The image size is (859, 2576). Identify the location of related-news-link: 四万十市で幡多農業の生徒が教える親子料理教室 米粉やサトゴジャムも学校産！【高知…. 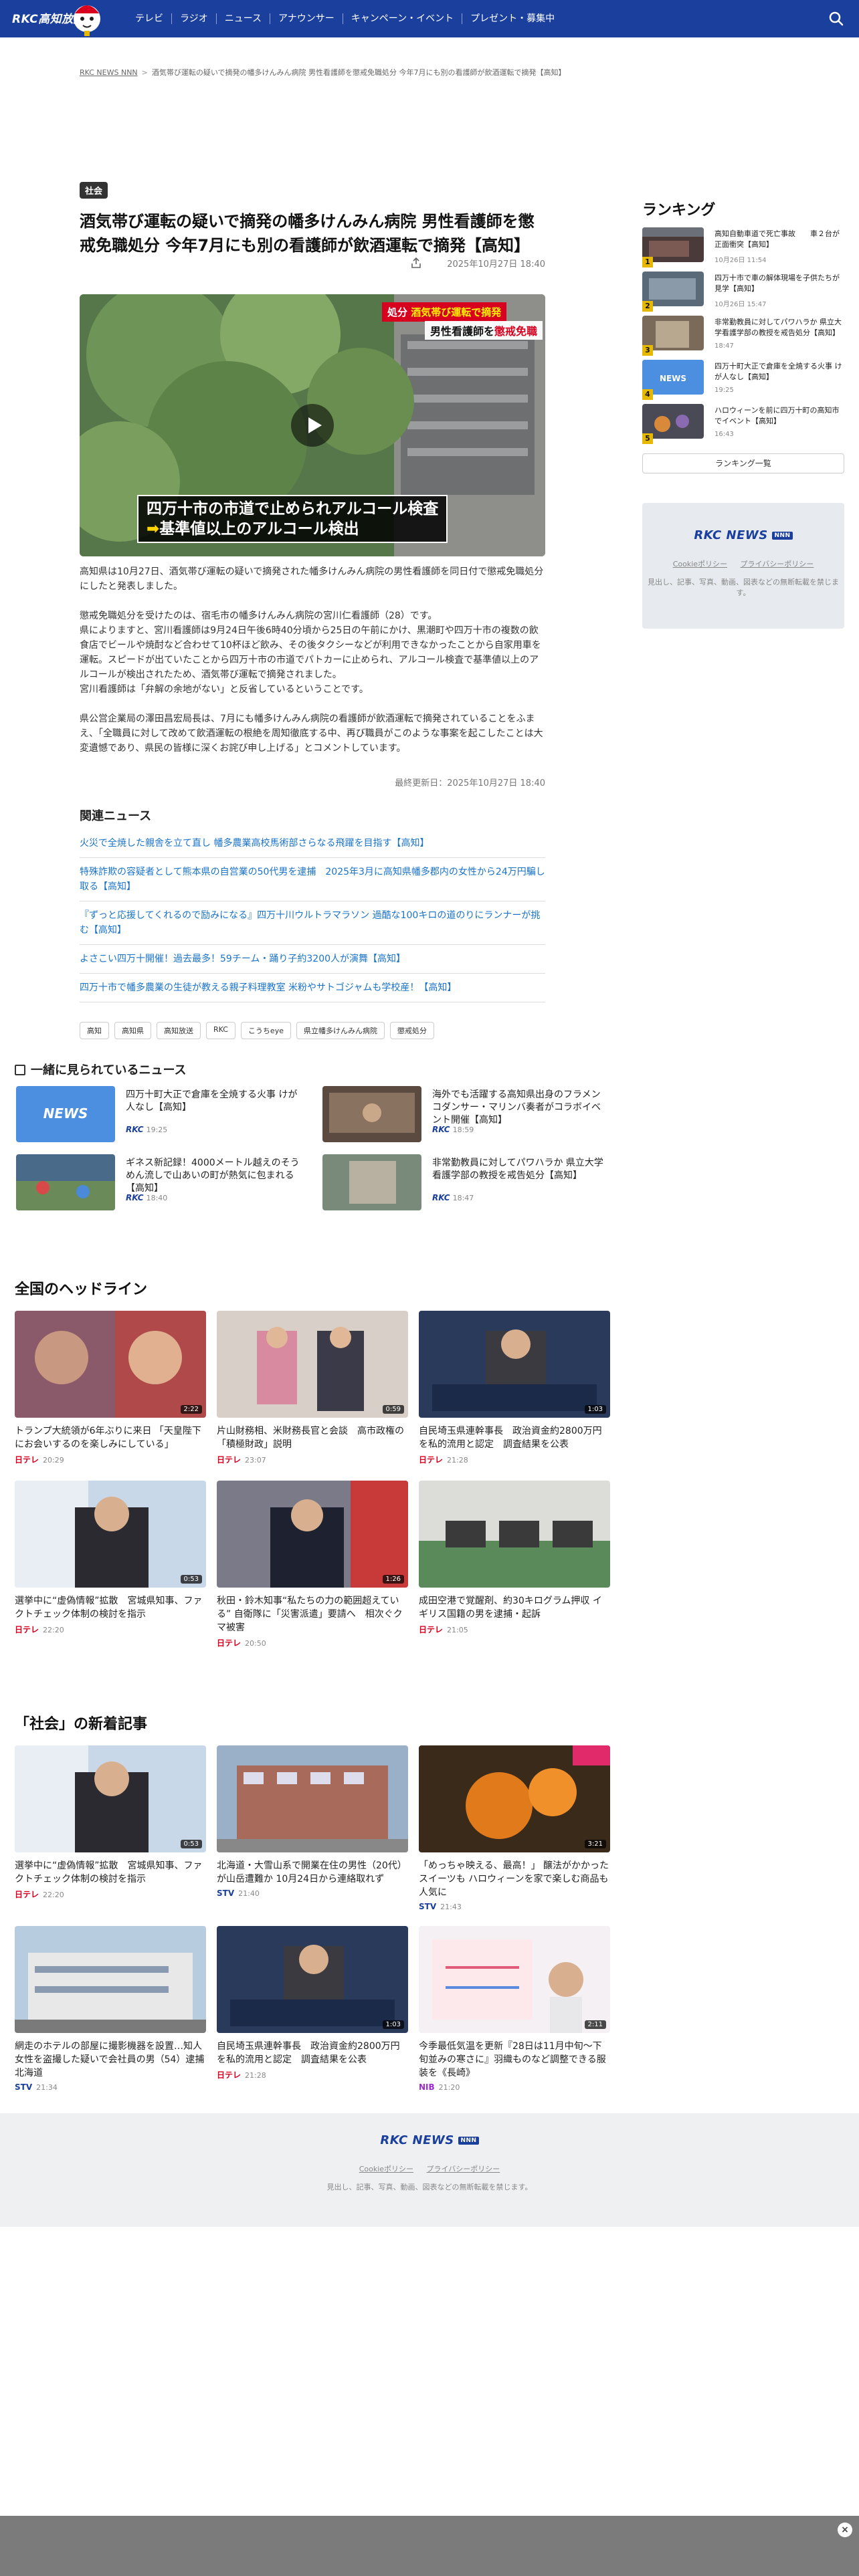
(312, 988).